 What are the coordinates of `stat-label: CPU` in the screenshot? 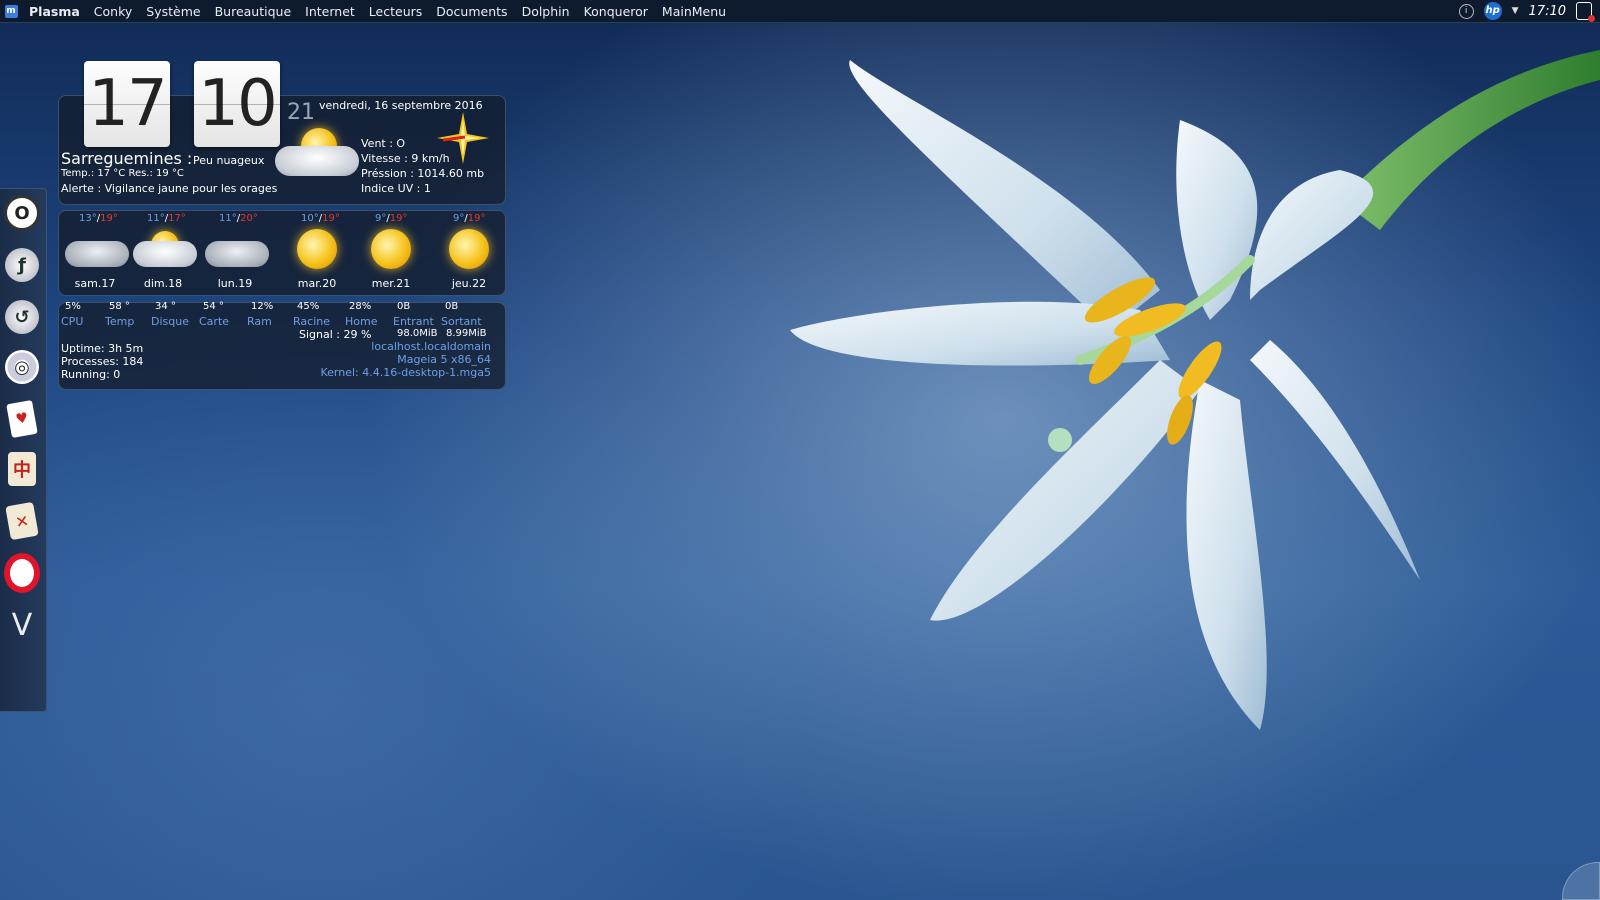 It's located at (72, 321).